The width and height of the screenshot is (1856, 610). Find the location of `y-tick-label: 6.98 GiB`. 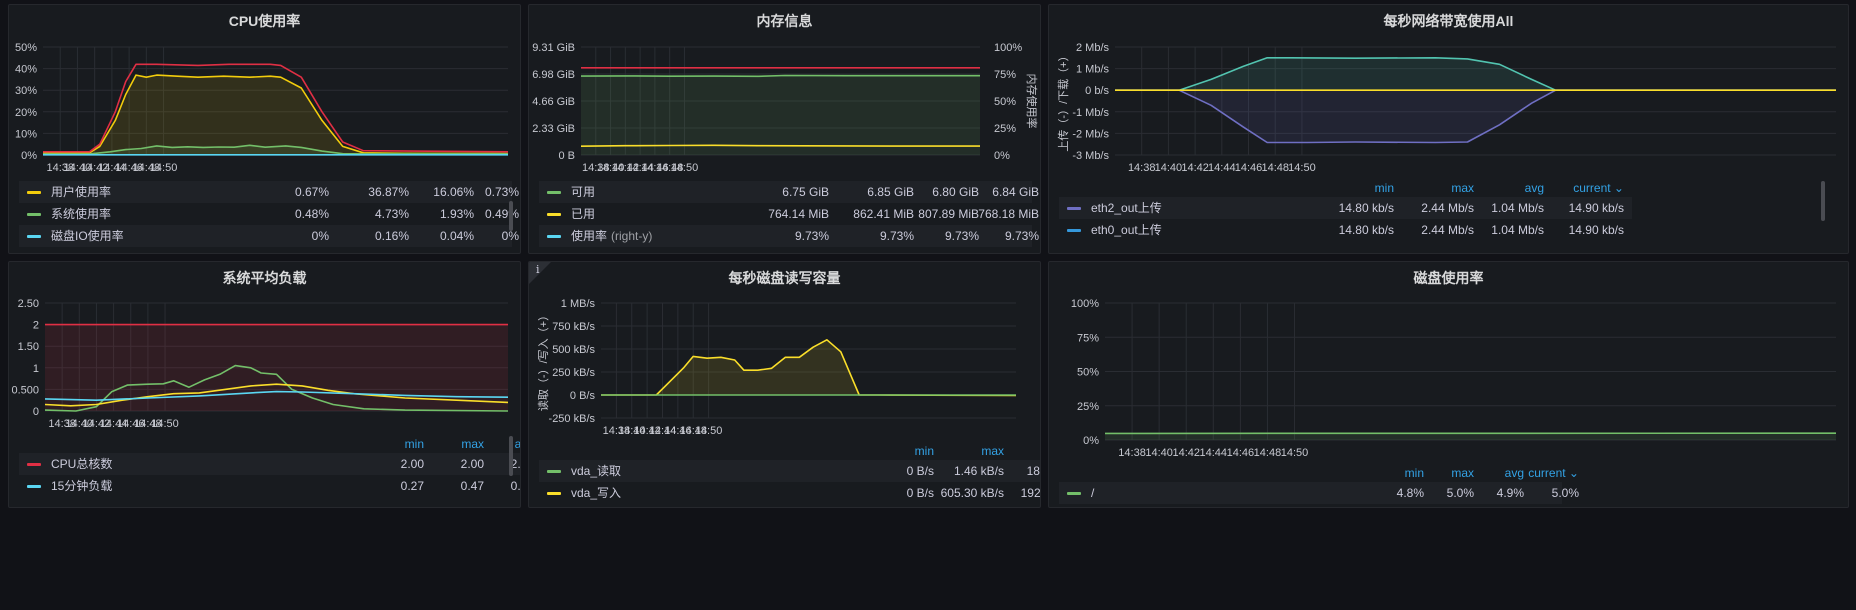

y-tick-label: 6.98 GiB is located at coordinates (553, 75).